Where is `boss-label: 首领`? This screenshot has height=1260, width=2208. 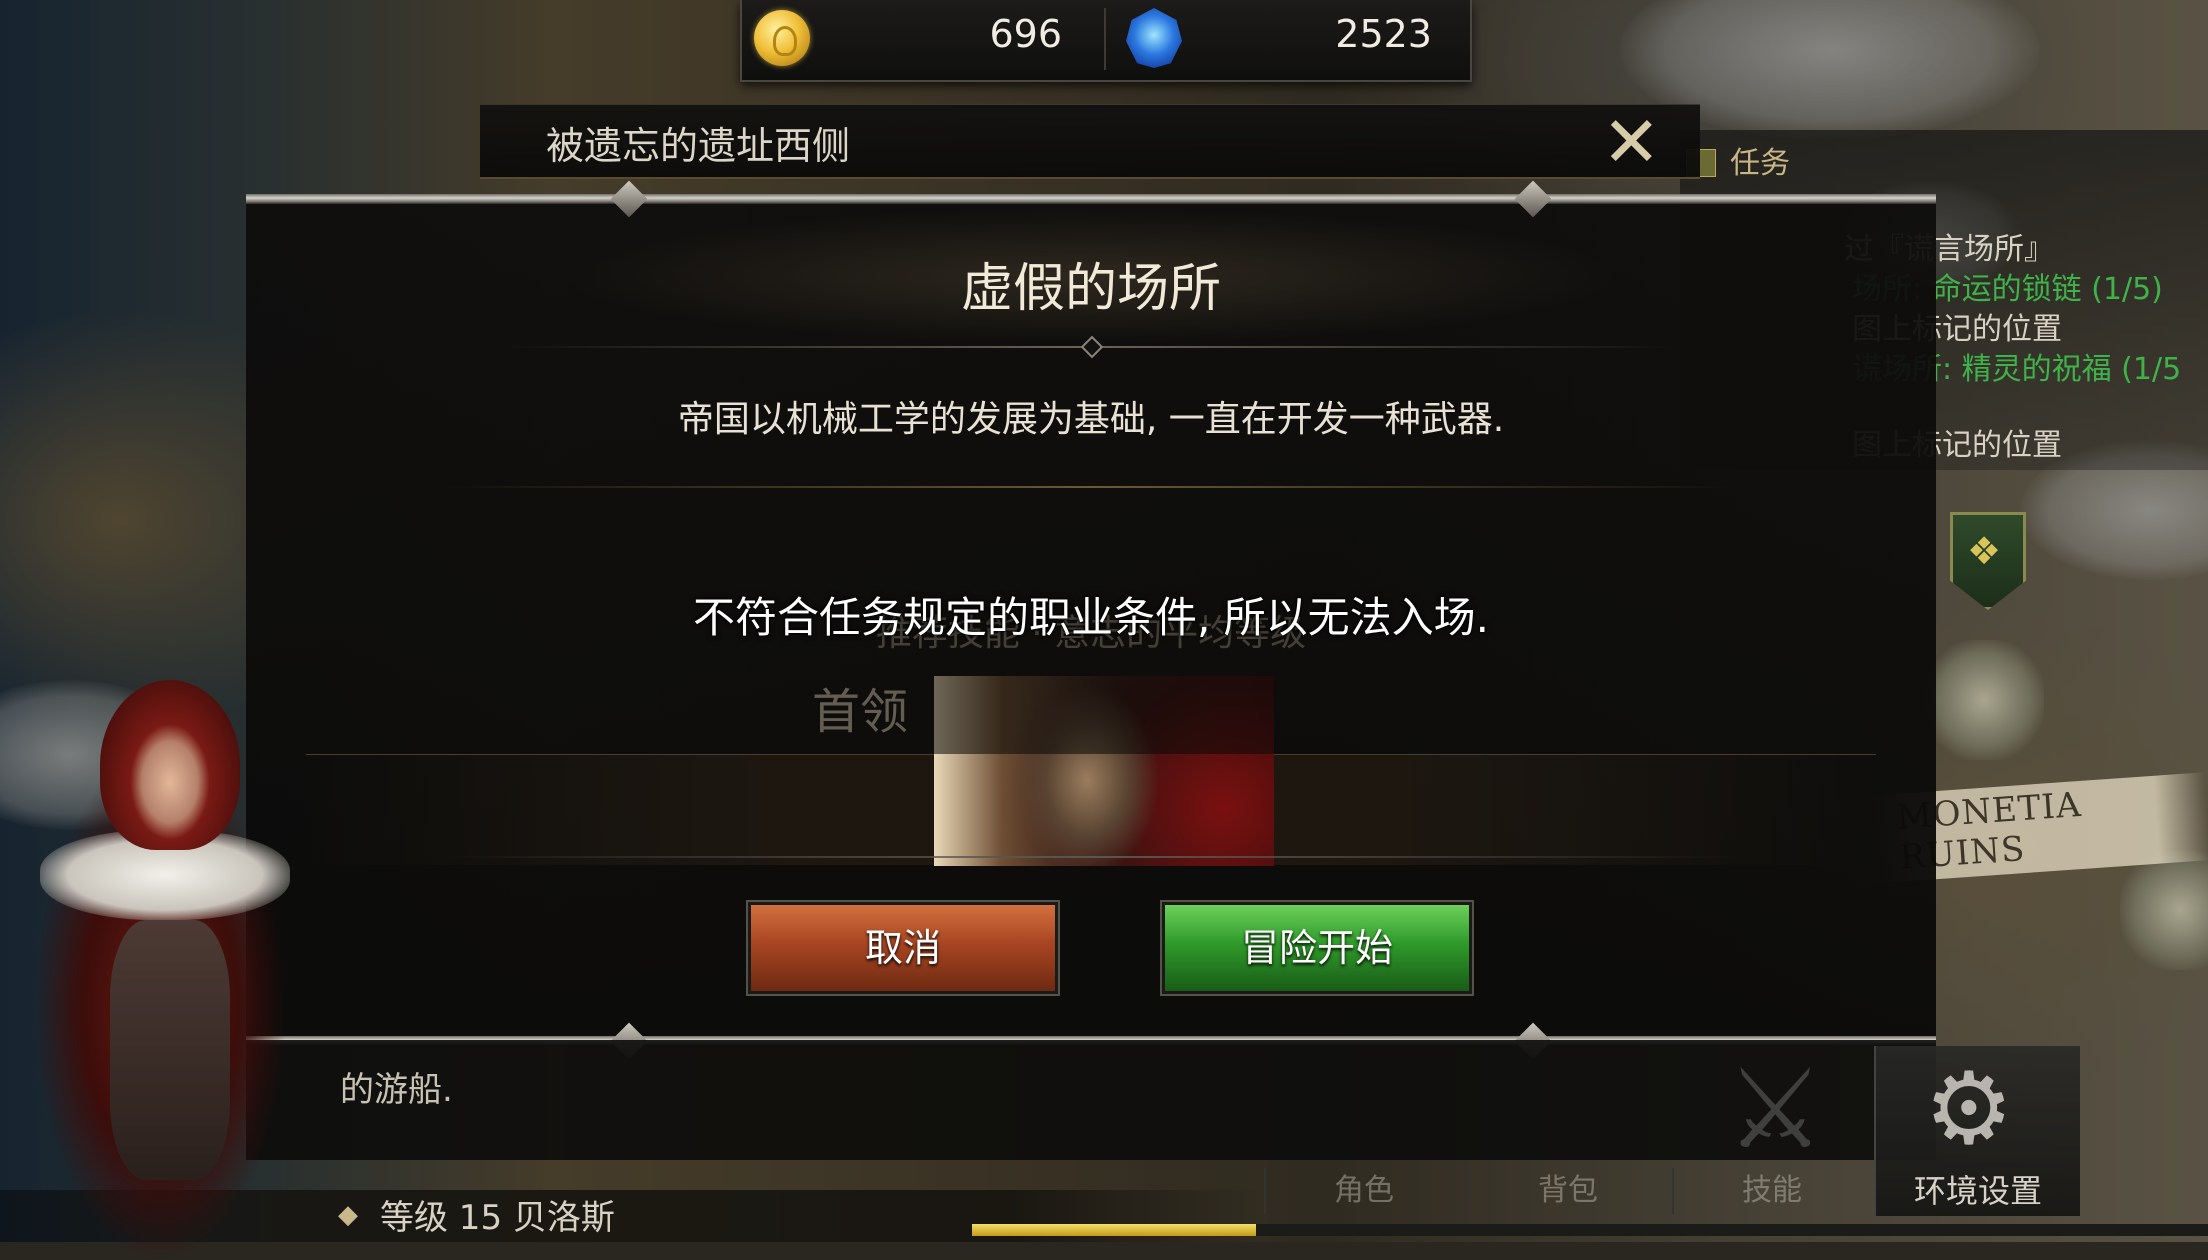
boss-label: 首领 is located at coordinates (860, 712).